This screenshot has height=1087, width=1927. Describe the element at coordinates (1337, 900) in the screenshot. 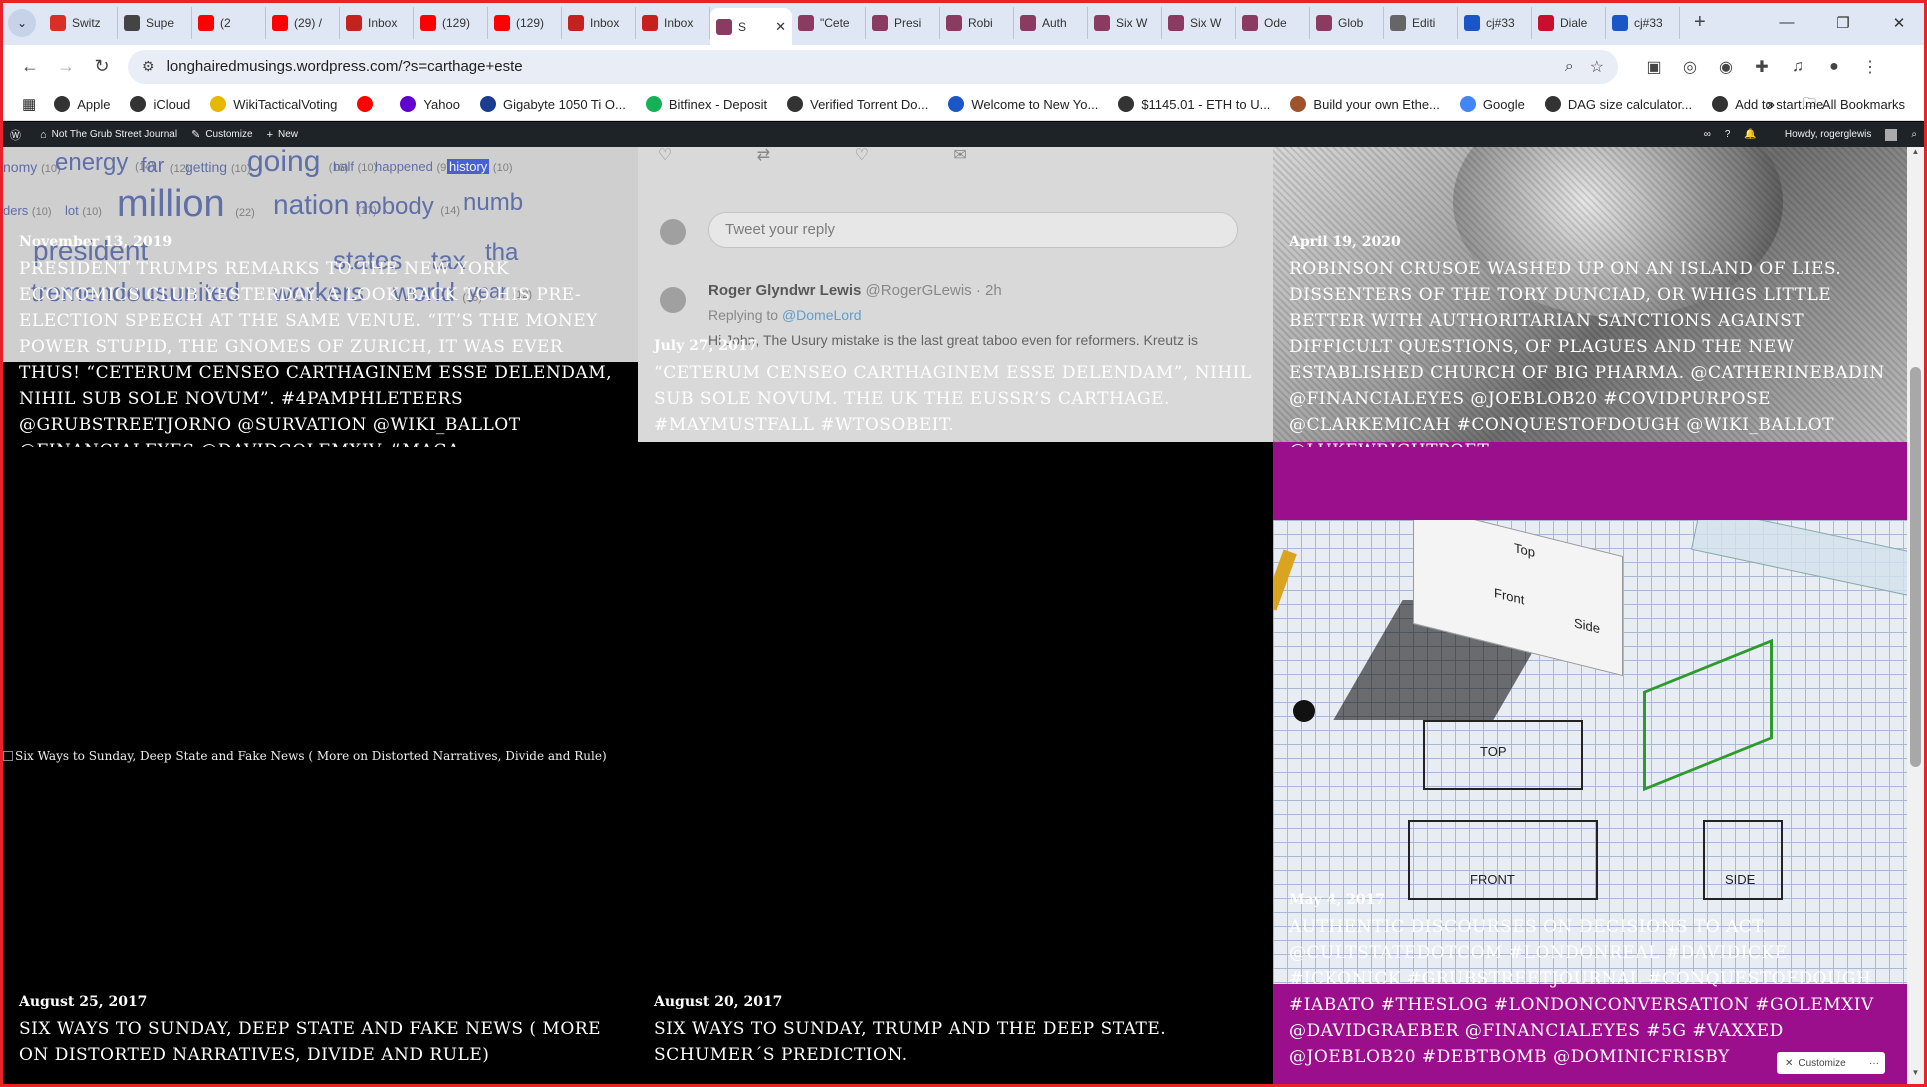

I see `post-date: May 4, 2017` at that location.